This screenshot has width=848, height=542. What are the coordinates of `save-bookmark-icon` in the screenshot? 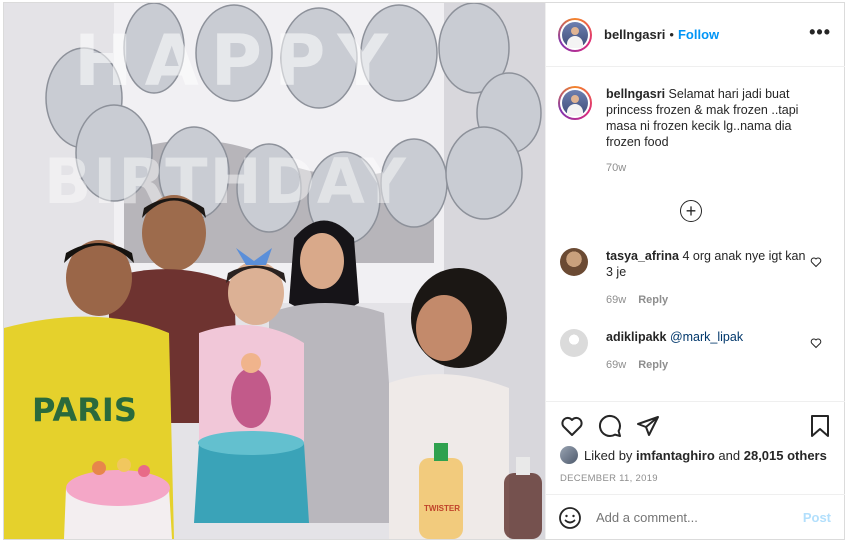 It's located at (820, 426).